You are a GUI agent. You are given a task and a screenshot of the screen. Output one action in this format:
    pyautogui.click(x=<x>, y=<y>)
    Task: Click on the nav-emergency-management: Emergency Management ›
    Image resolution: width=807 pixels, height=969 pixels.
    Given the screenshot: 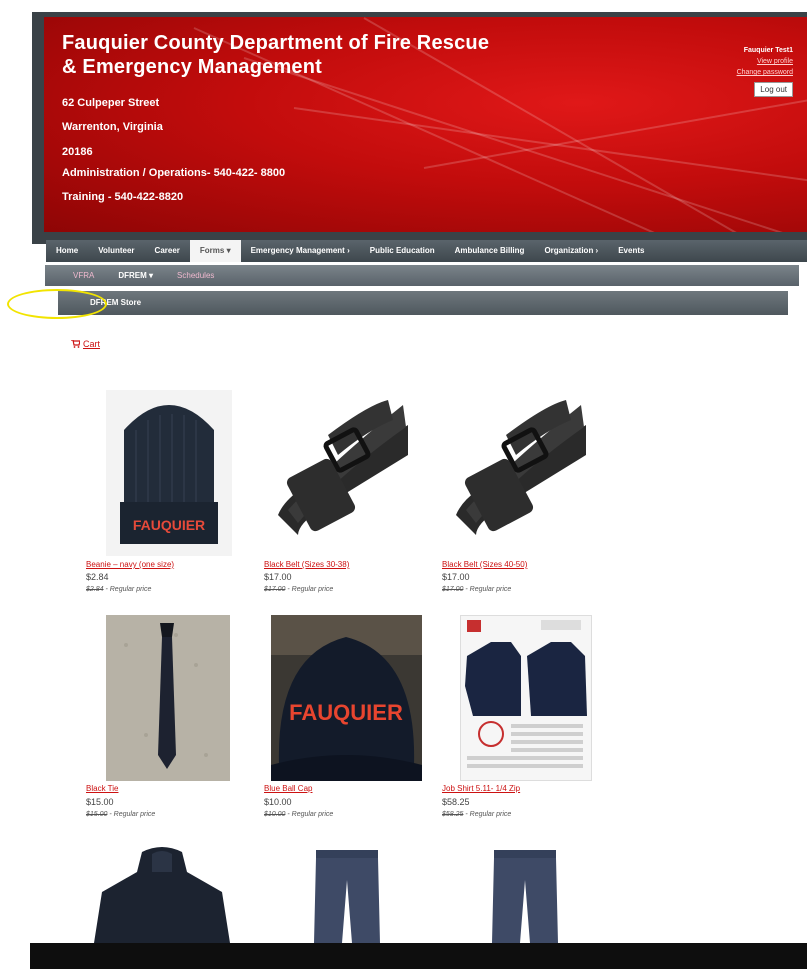 What is the action you would take?
    pyautogui.click(x=300, y=251)
    